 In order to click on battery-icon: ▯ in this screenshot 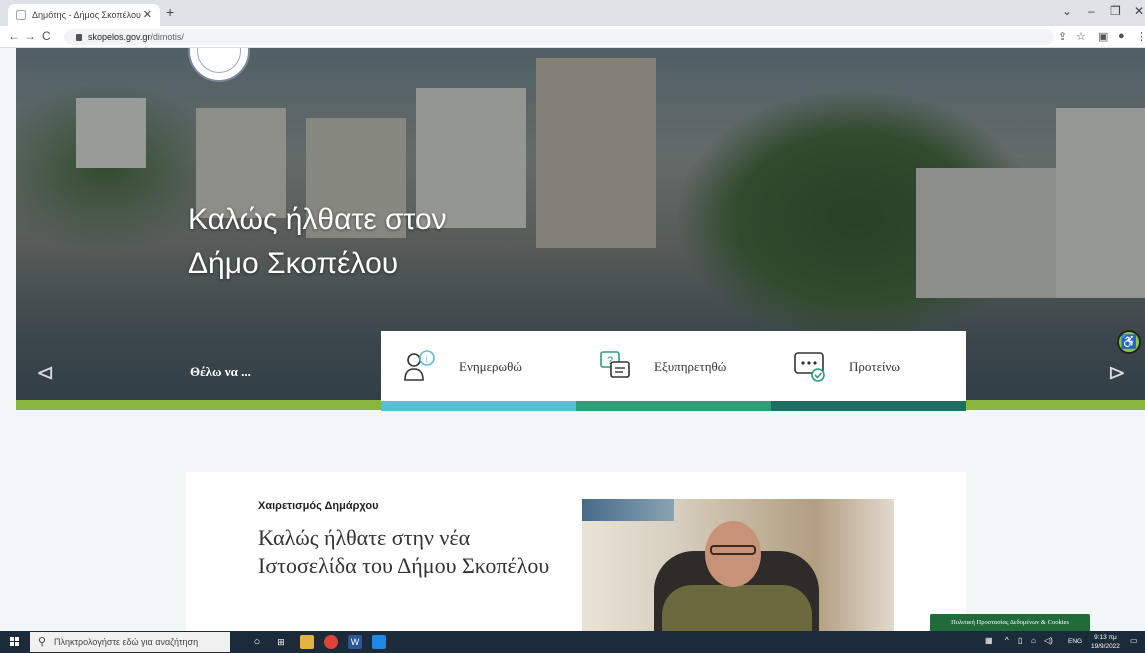, I will do `click(1020, 640)`.